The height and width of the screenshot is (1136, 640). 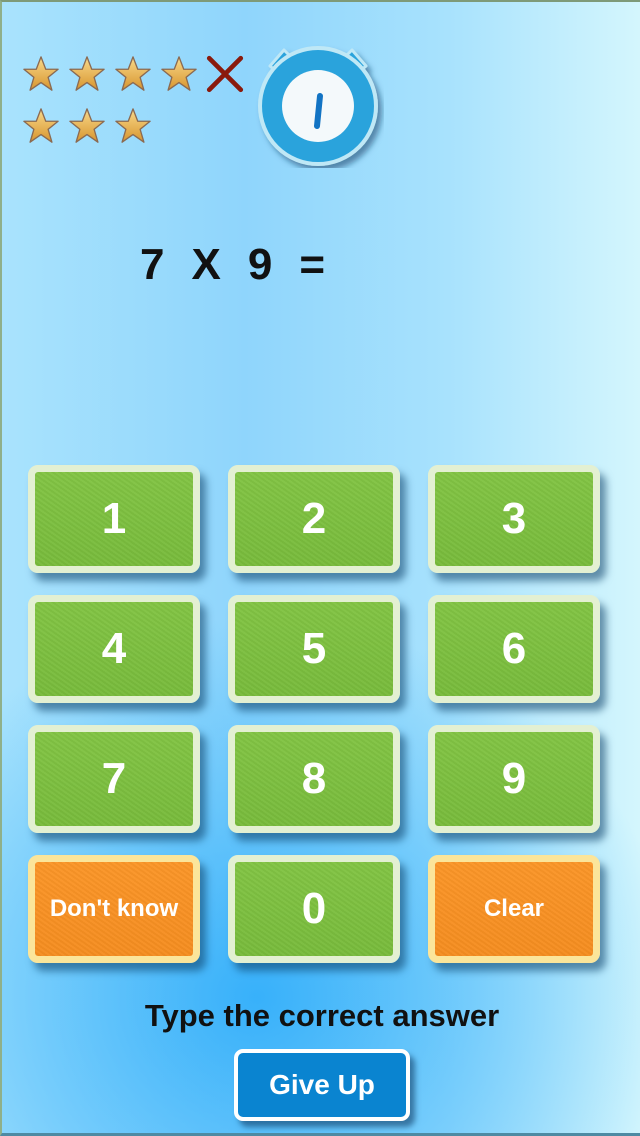 I want to click on dont-know-button: Don't know, so click(x=114, y=909).